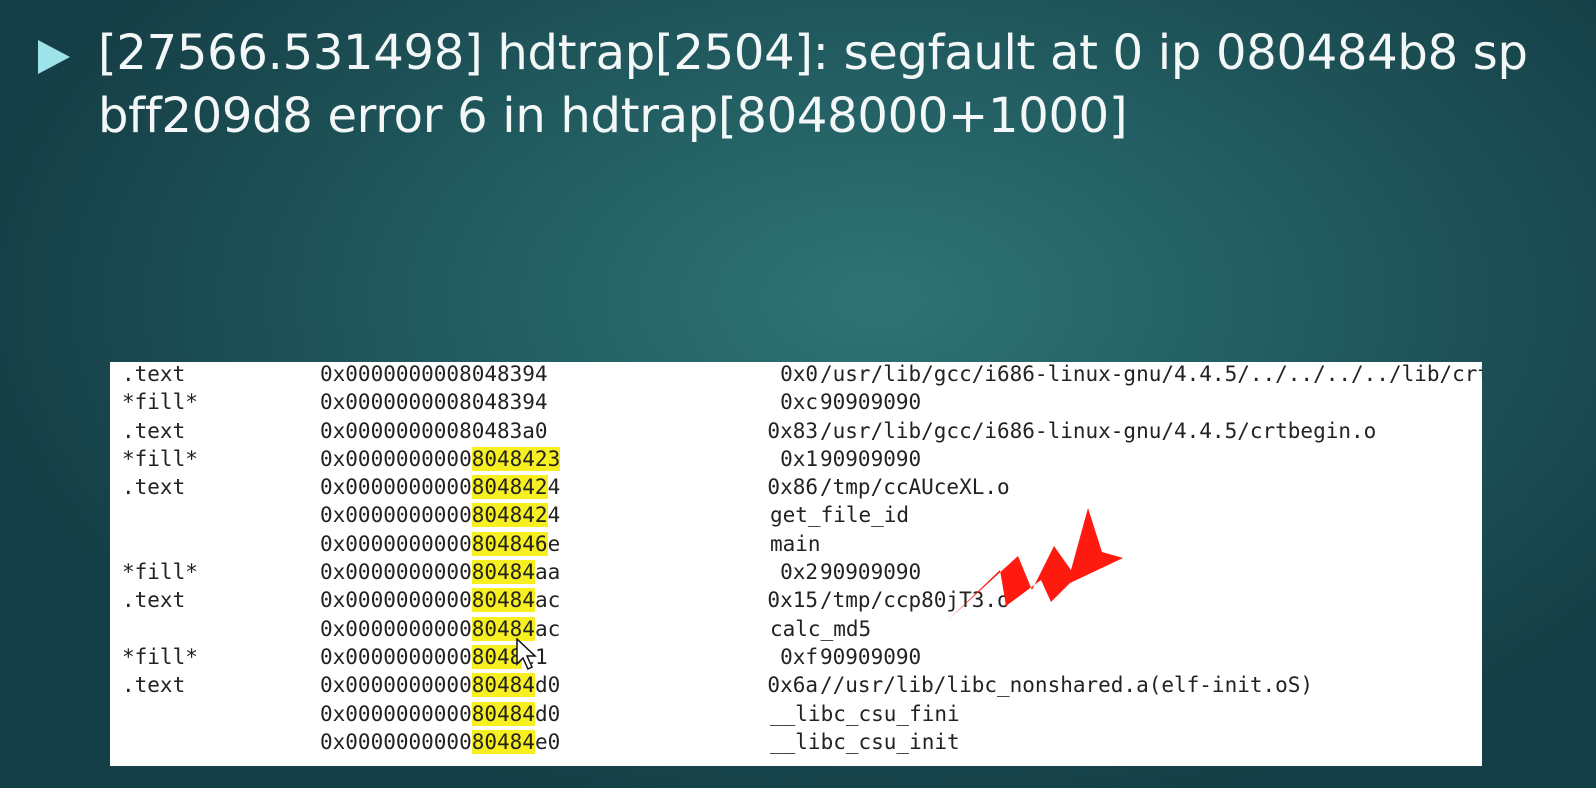  I want to click on size: 0x2, so click(799, 572).